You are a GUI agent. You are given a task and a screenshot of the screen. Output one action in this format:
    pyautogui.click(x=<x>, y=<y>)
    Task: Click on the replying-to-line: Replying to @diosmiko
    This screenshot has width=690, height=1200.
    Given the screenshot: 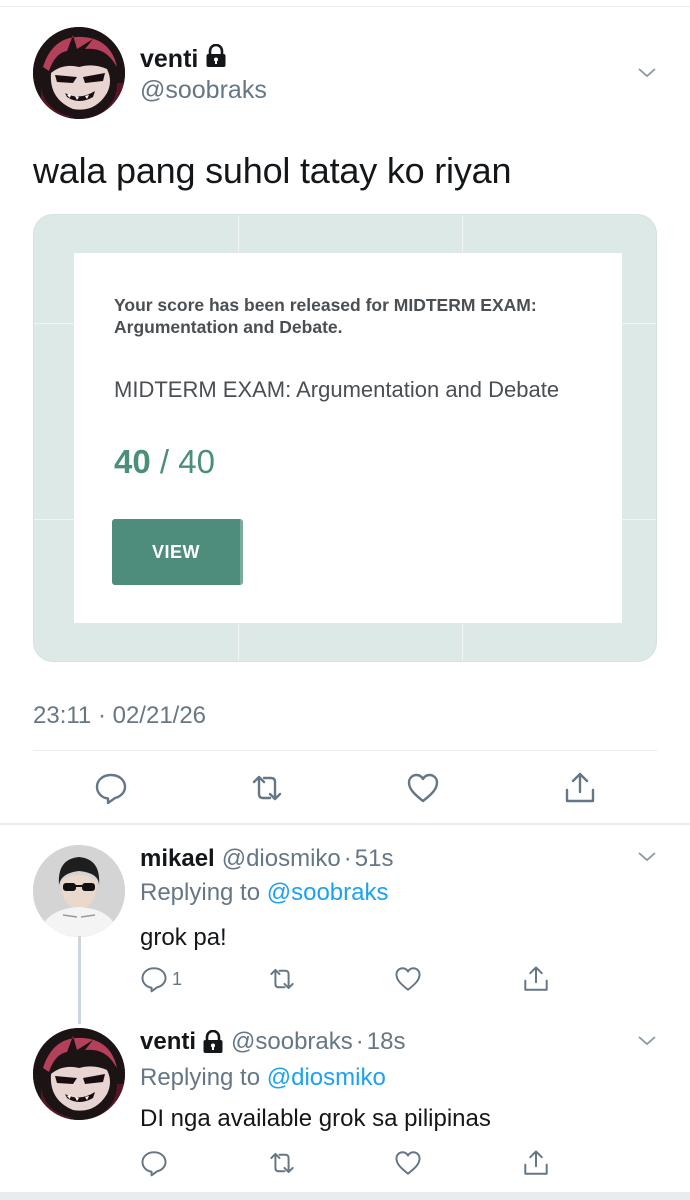 What is the action you would take?
    pyautogui.click(x=263, y=1078)
    